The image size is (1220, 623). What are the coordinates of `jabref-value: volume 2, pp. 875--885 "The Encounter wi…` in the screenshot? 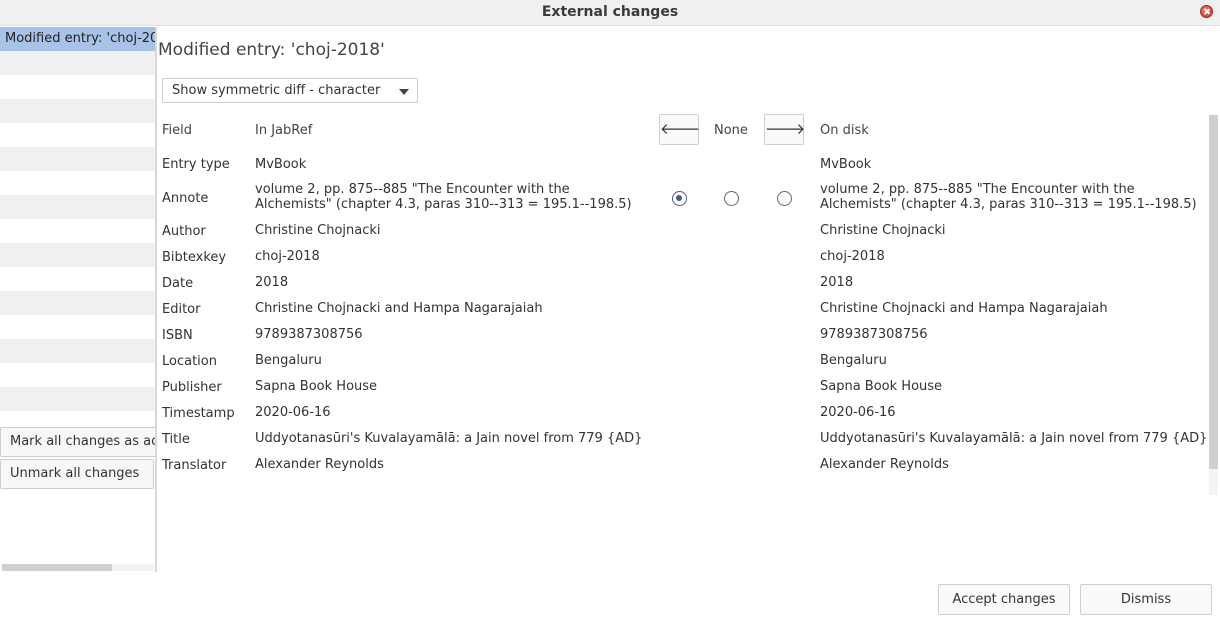 It's located at (443, 197).